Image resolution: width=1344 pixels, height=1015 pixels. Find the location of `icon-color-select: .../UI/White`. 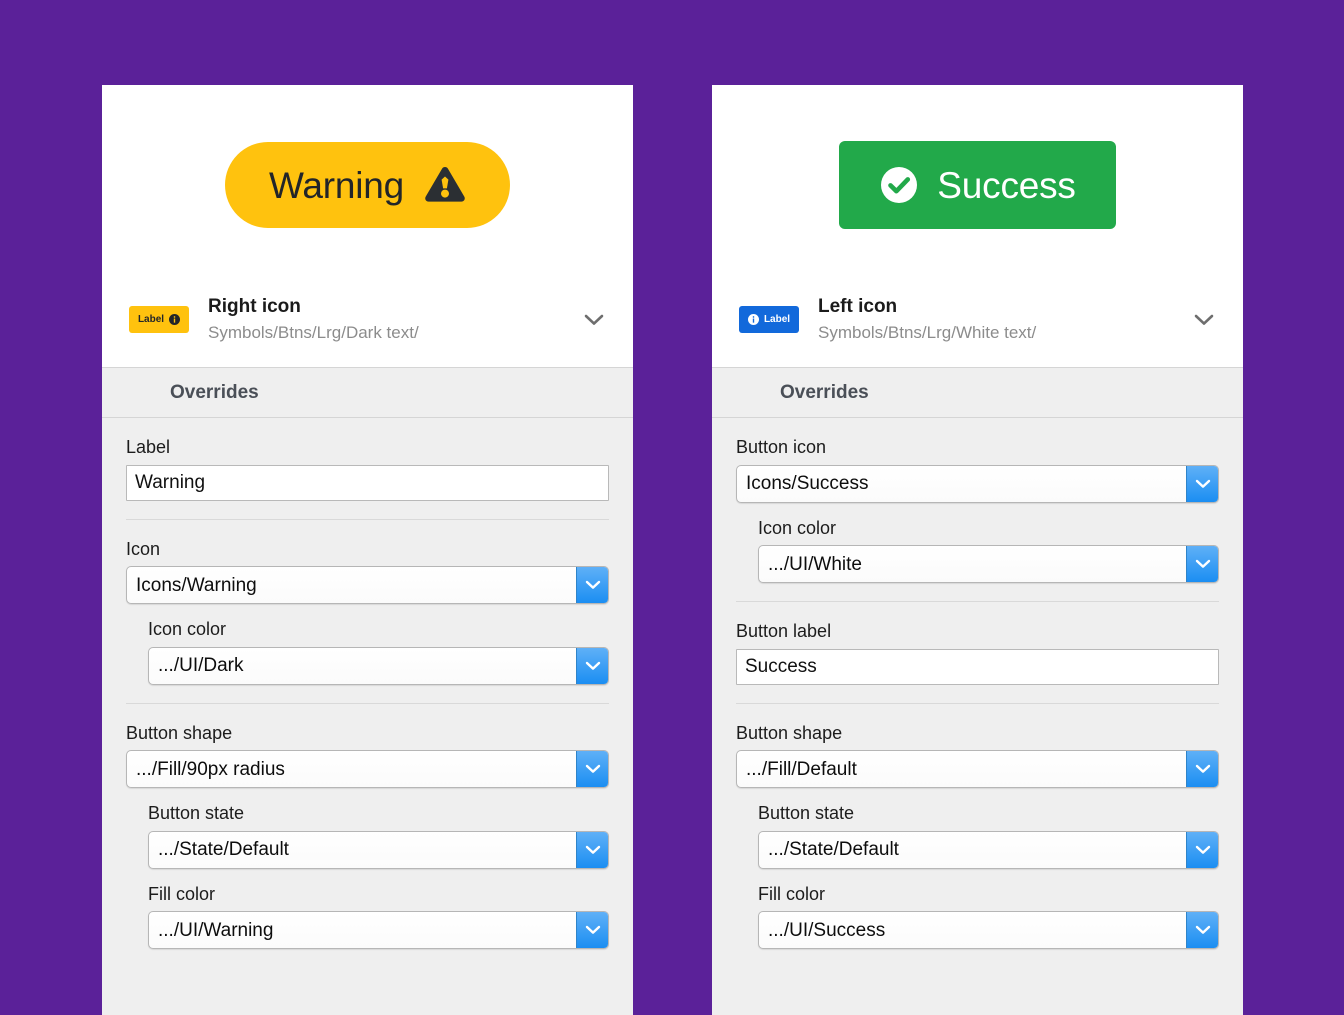

icon-color-select: .../UI/White is located at coordinates (988, 564).